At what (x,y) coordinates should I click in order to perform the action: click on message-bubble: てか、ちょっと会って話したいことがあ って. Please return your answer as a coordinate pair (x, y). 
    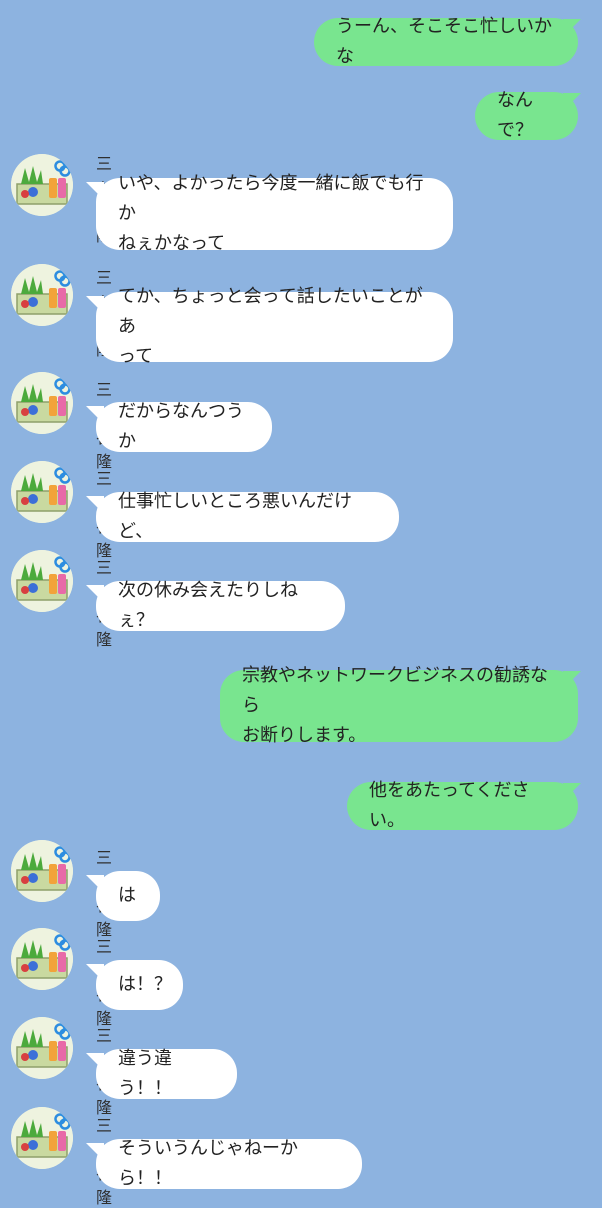
    Looking at the image, I should click on (274, 326).